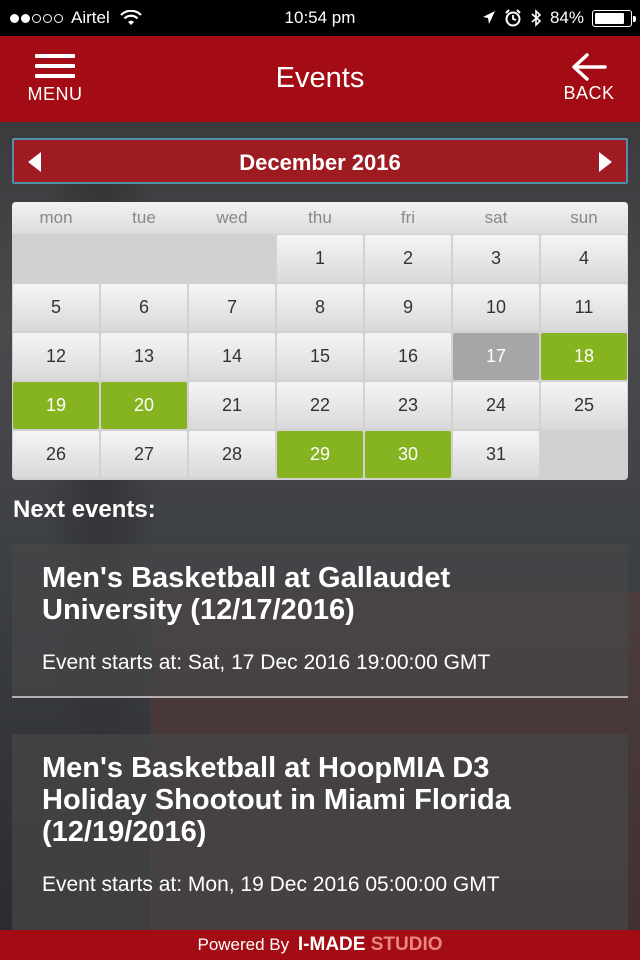  I want to click on calendar-day-29: 29, so click(320, 454).